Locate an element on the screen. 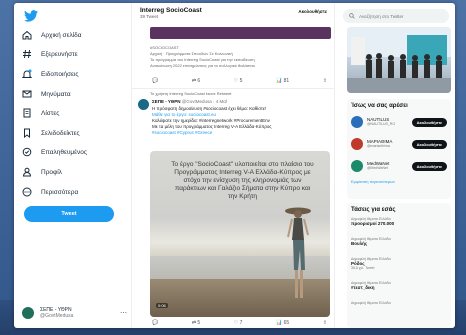  like-icon: ♡ 7 is located at coordinates (238, 323).